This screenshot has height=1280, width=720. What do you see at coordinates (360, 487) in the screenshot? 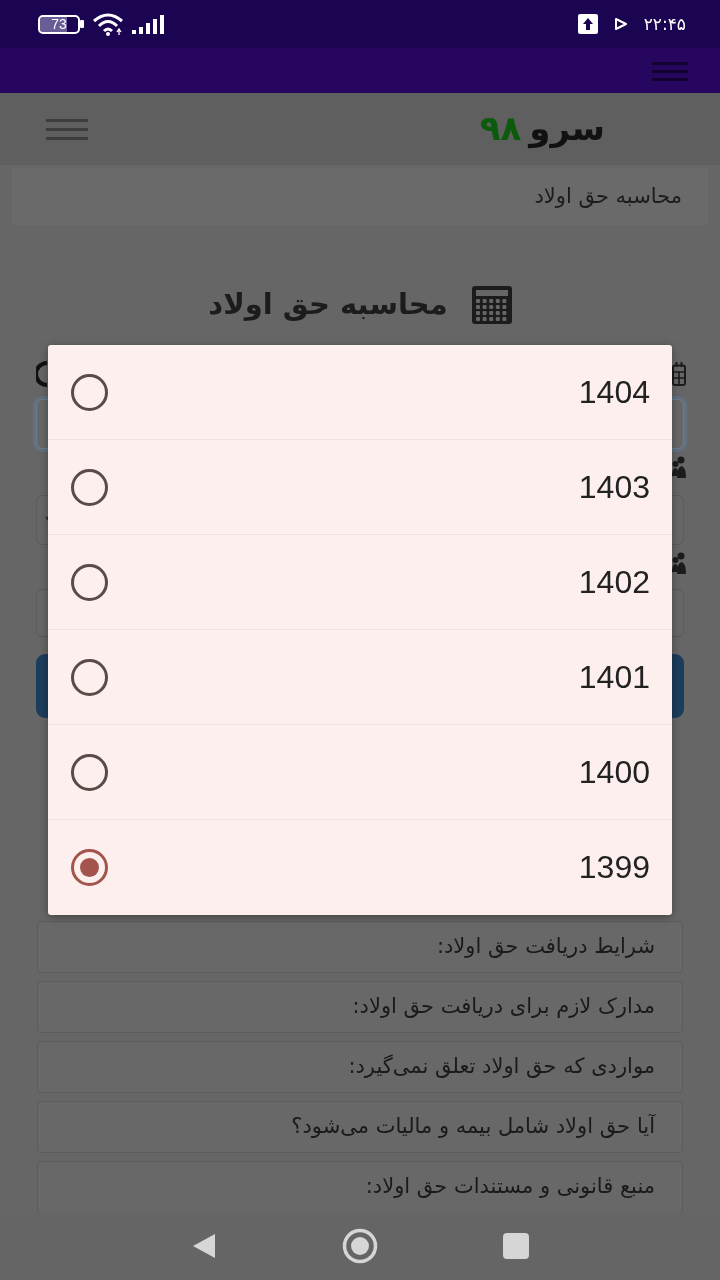
I see `year-option: 1403` at bounding box center [360, 487].